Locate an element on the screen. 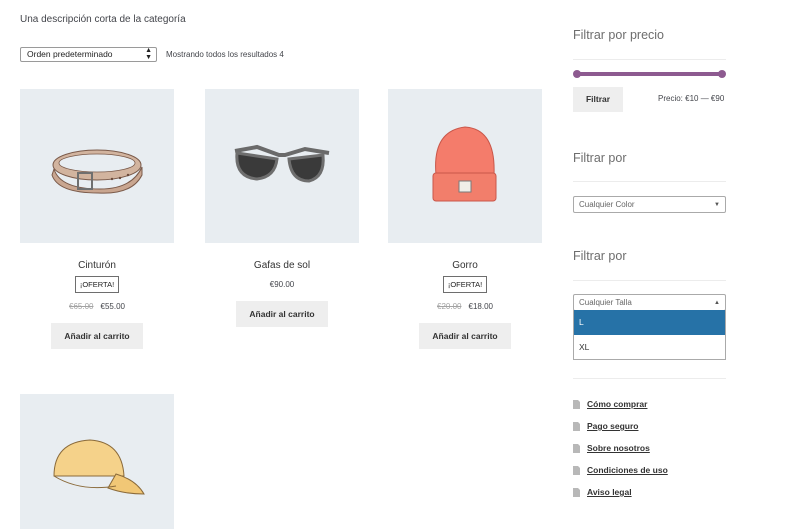 This screenshot has height=529, width=800. updown-arrows-icon: ▲ ▼ is located at coordinates (148, 54).